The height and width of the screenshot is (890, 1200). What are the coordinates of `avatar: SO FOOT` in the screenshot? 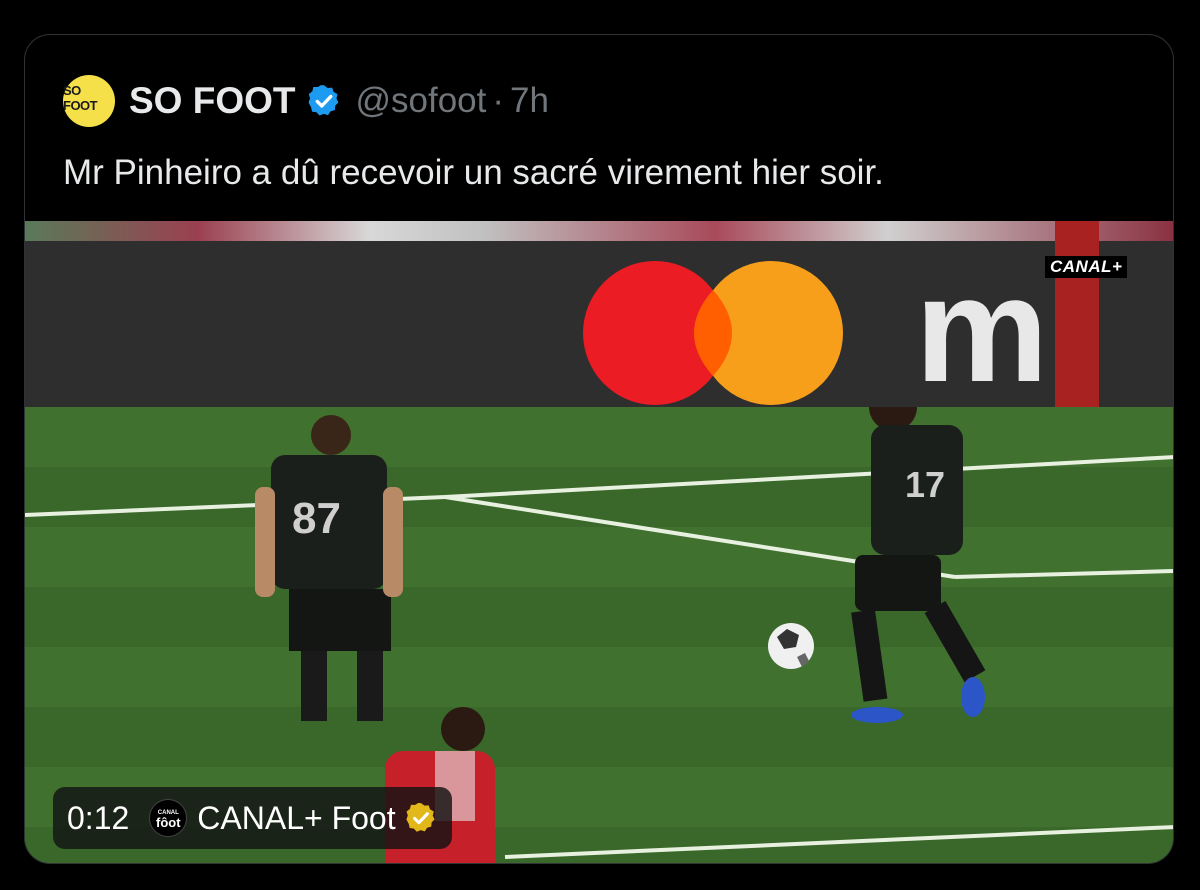 It's located at (89, 101).